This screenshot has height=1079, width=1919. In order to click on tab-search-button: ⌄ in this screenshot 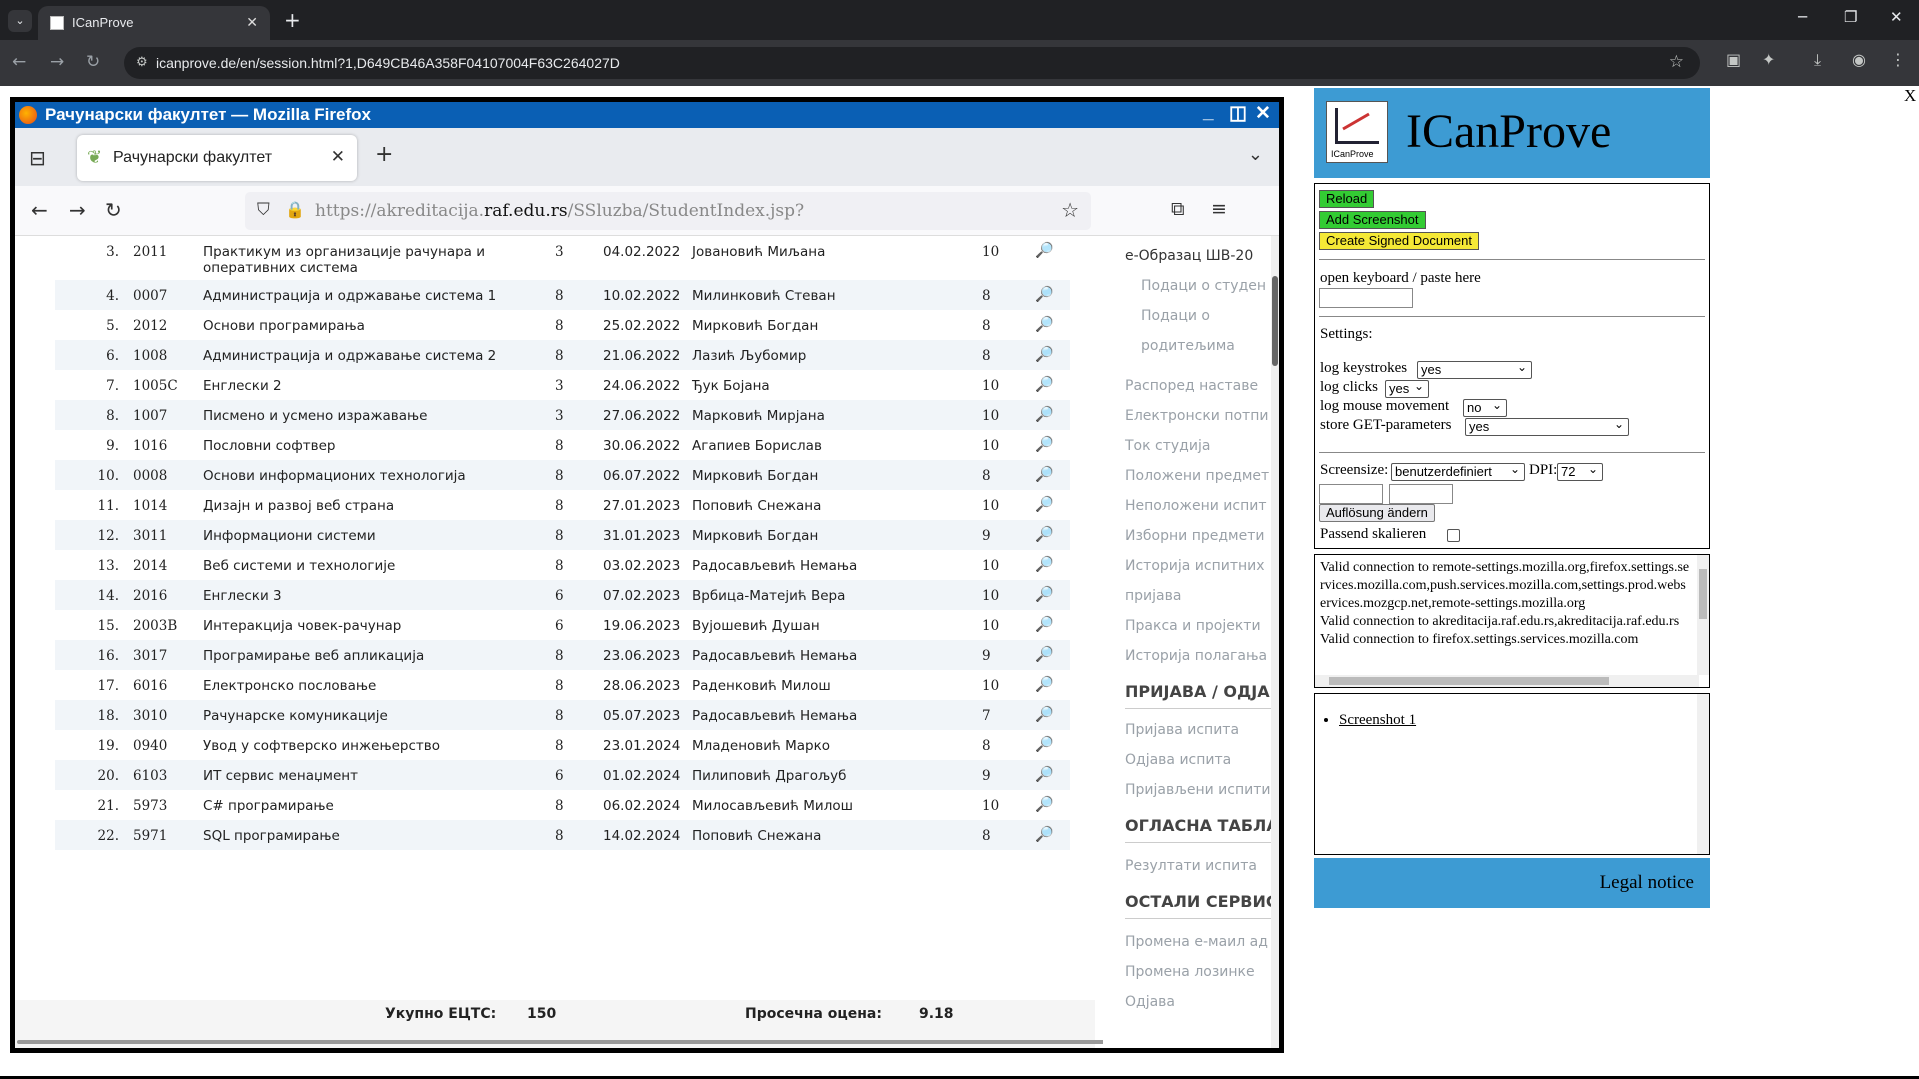, I will do `click(20, 21)`.